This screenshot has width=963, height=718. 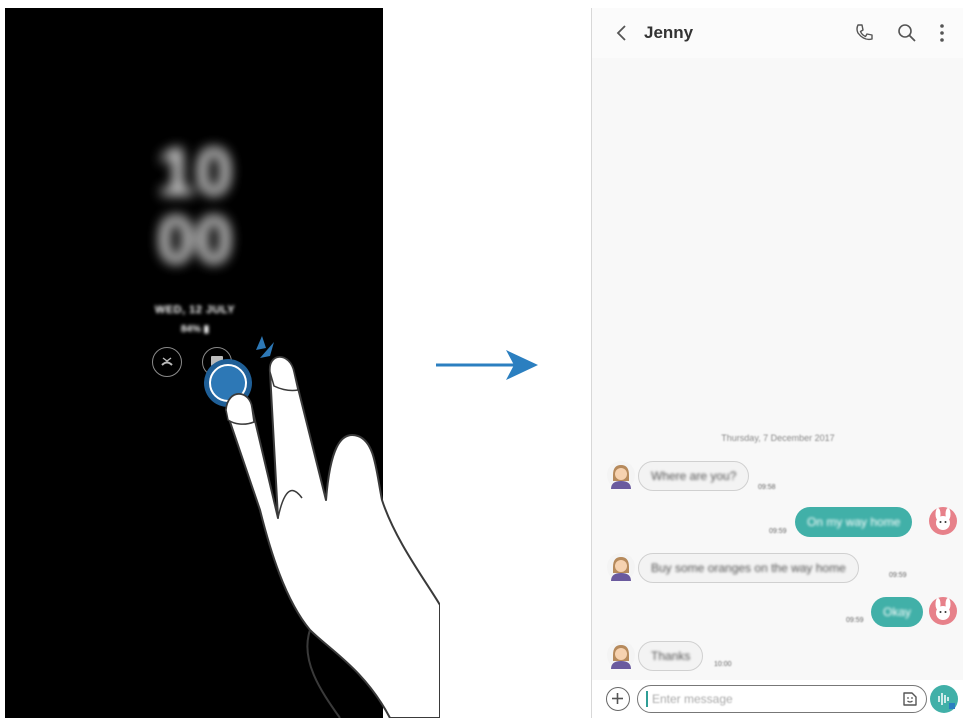 I want to click on message-text: Thanks, so click(x=671, y=656).